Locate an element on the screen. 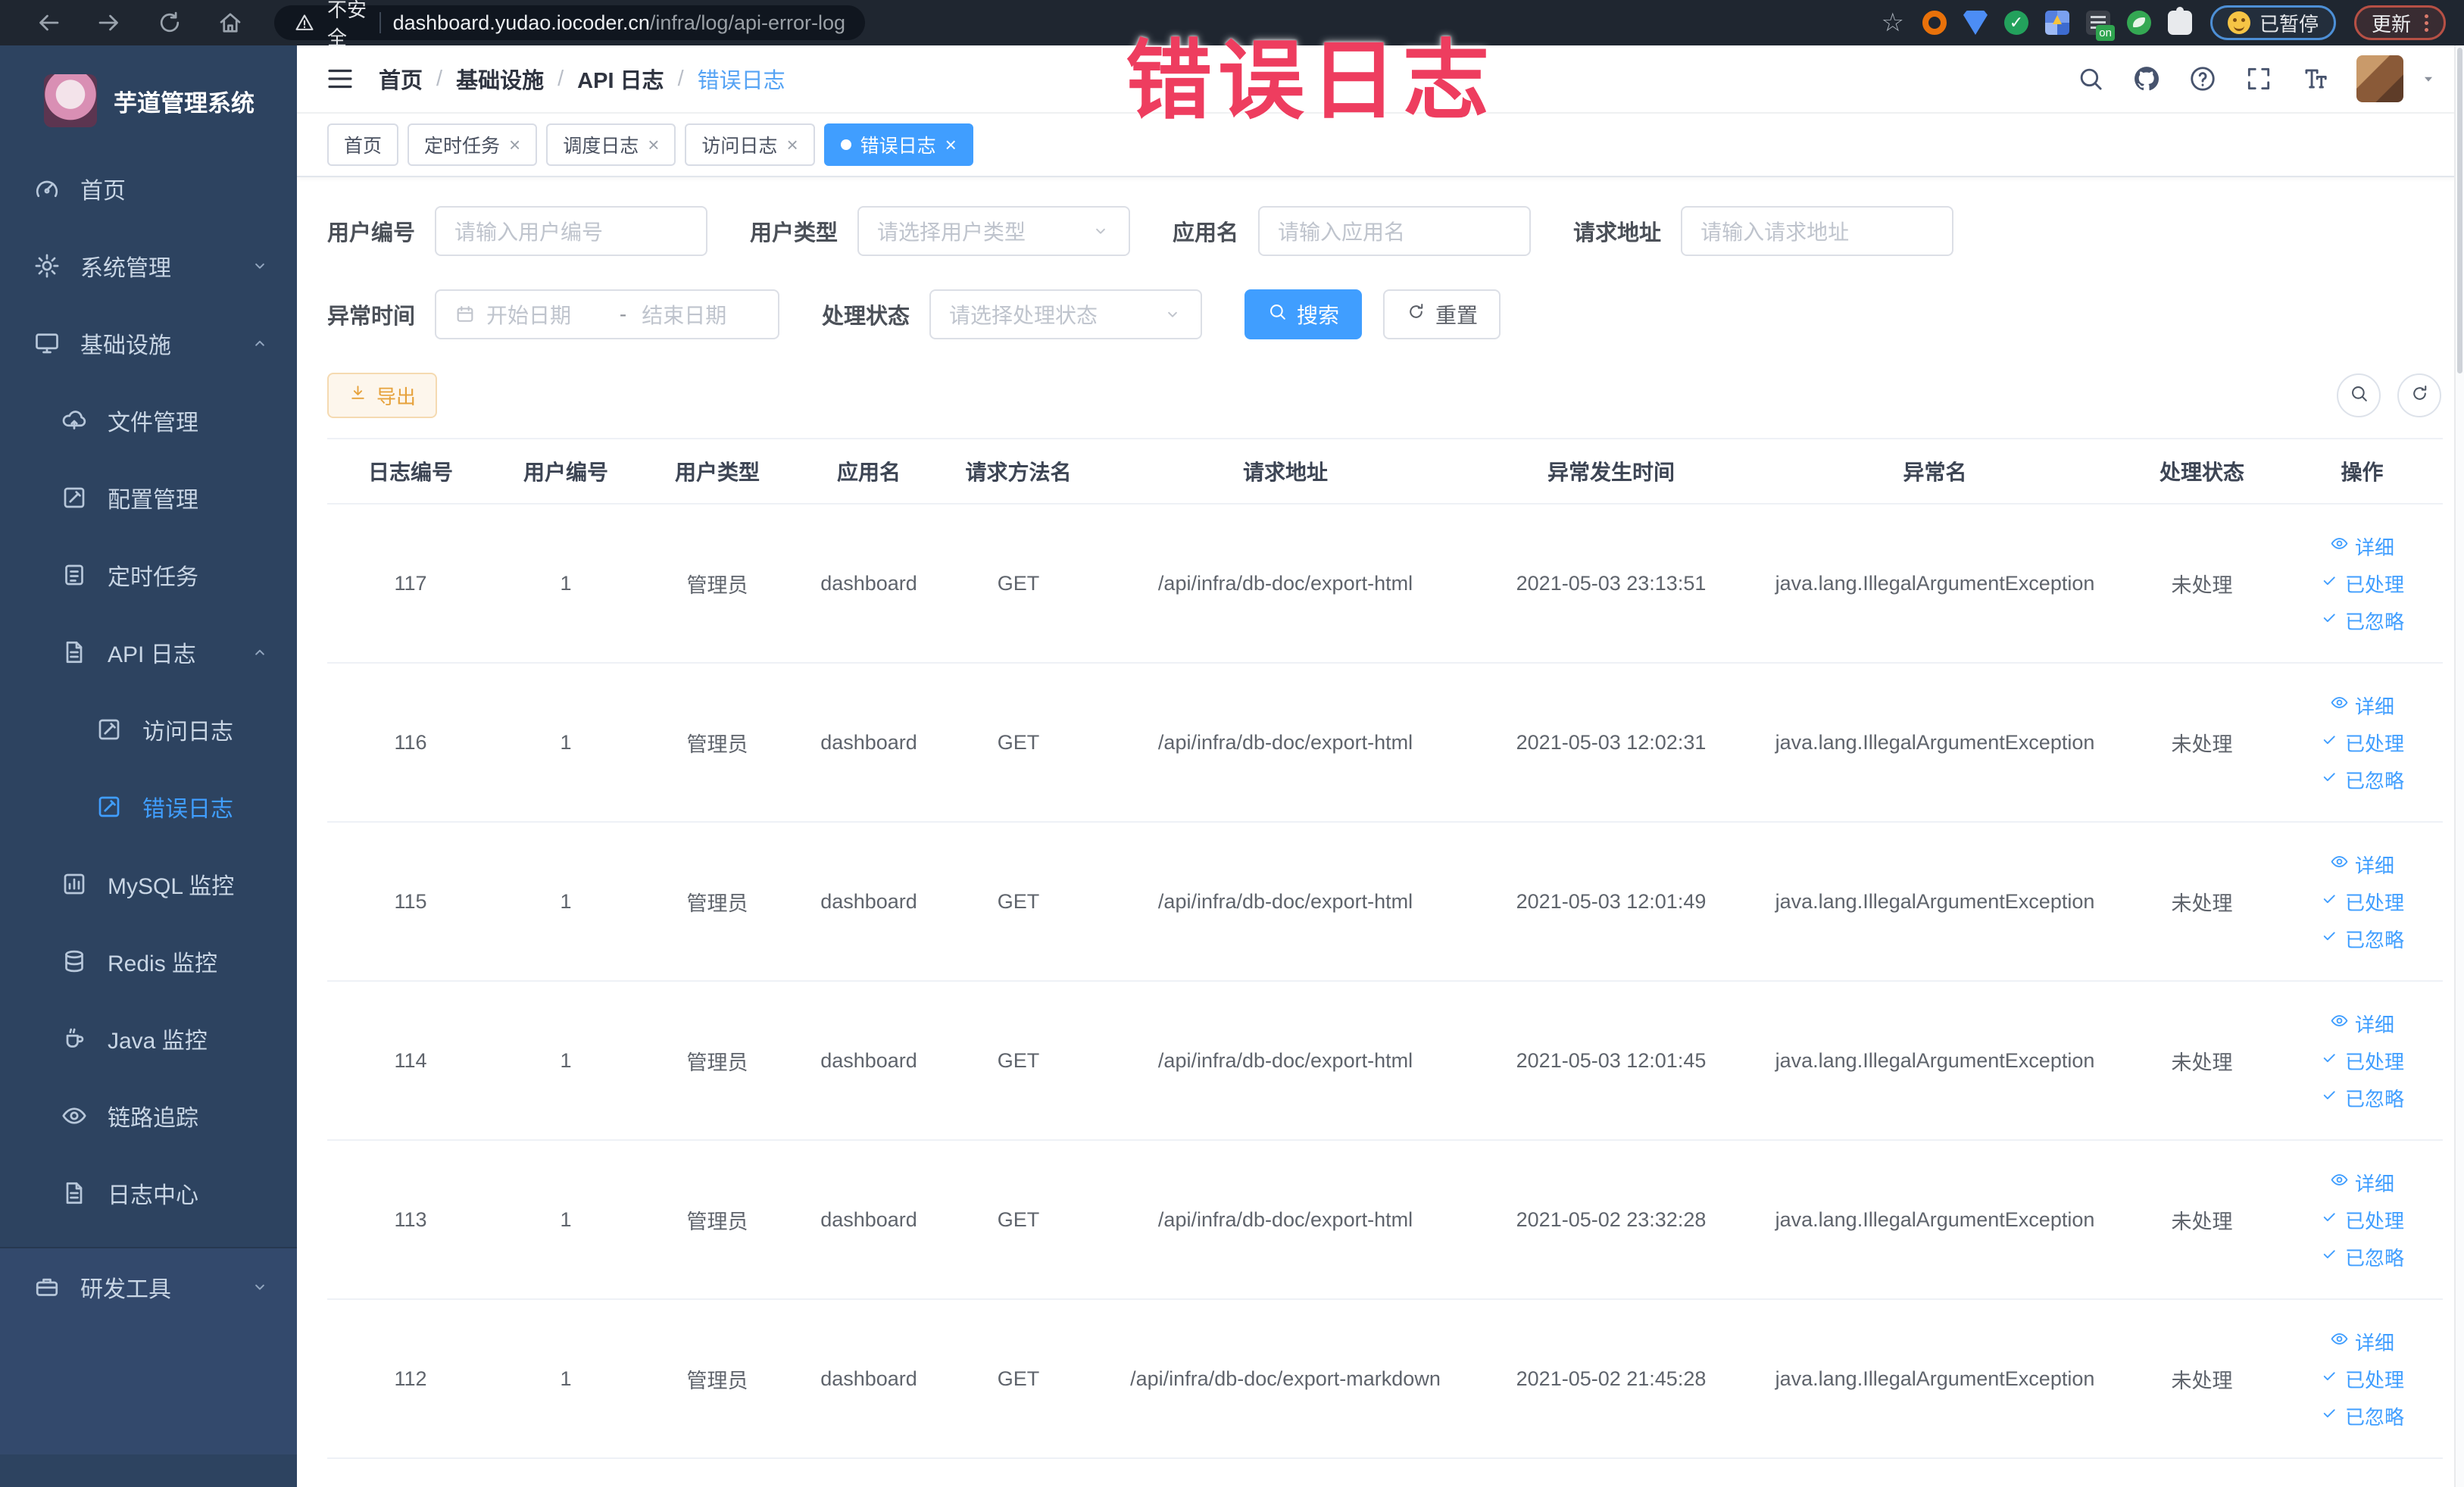  sidebar-item-Redis 监控: Redis 监控 is located at coordinates (148, 961).